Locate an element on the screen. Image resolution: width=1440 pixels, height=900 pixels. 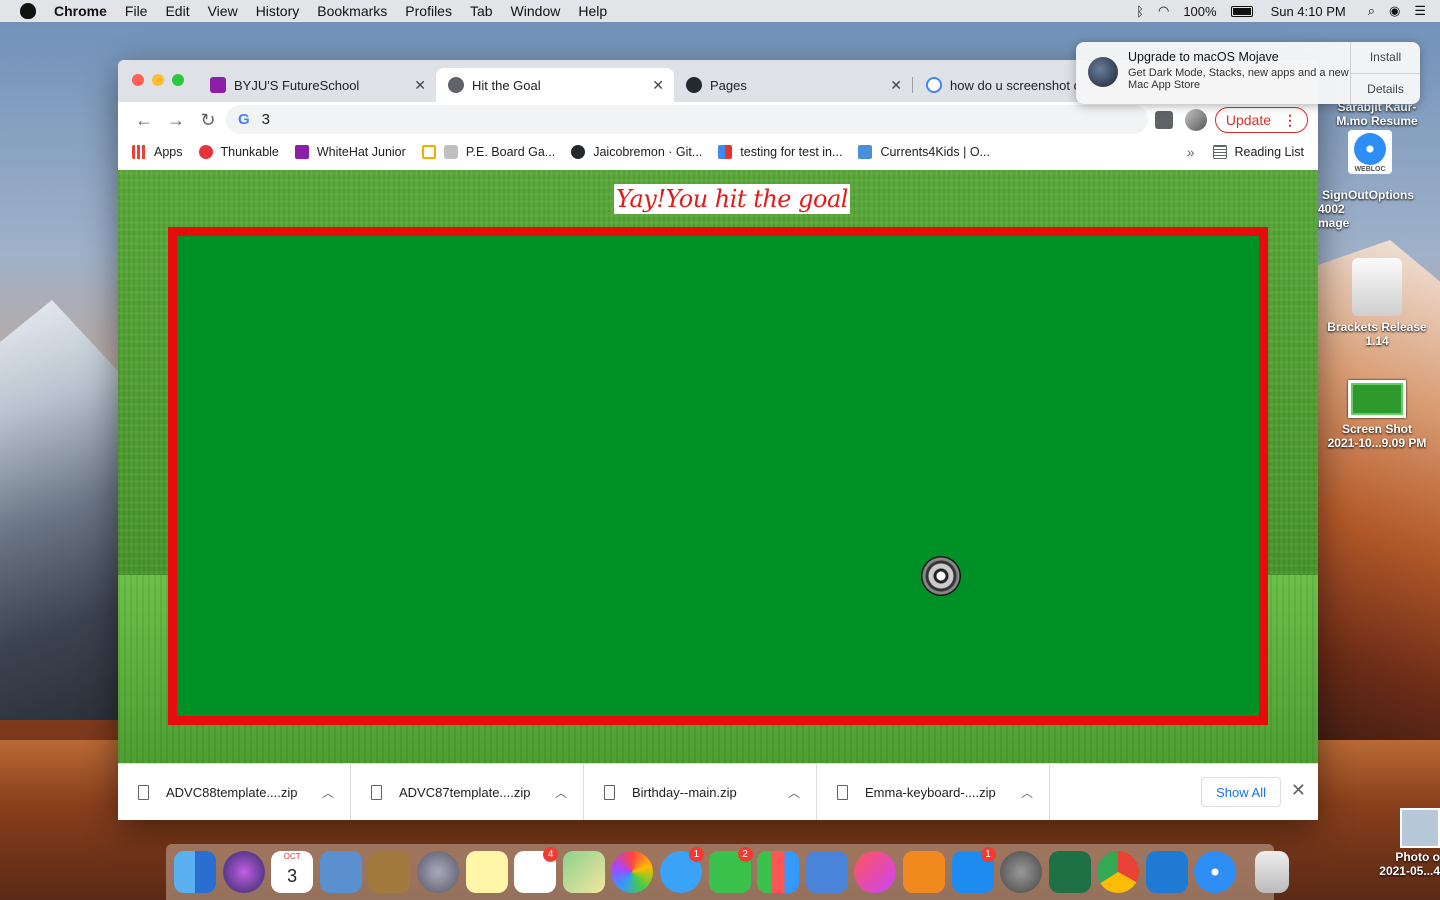
desktop-icon-screenshot: Screen Shot 2021-10...9.09 PM is located at coordinates (1377, 415).